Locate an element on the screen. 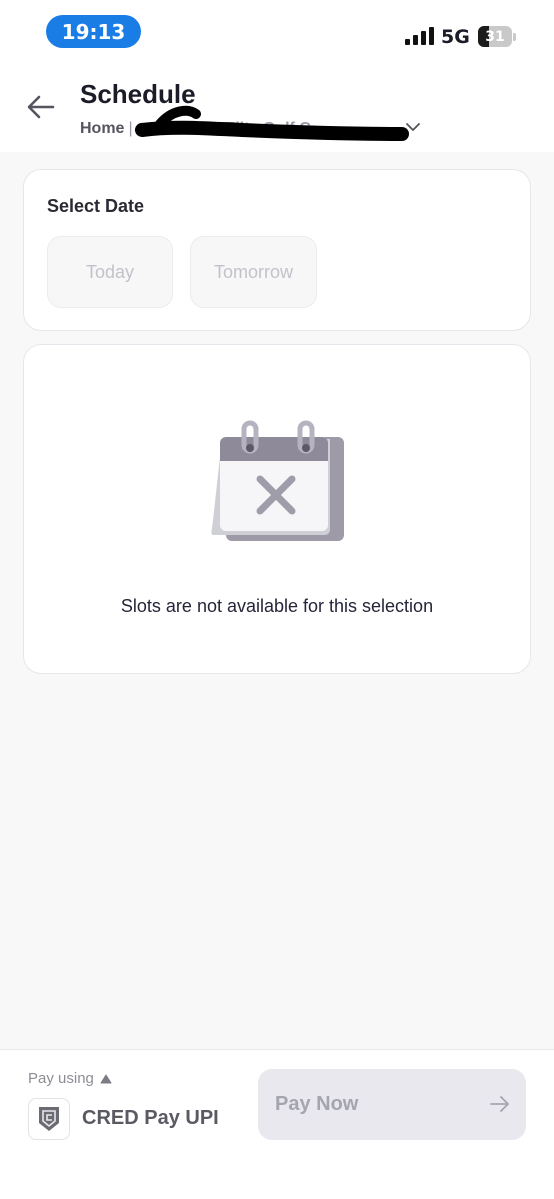 Image resolution: width=554 pixels, height=1199 pixels. breadcrumb-home: Home is located at coordinates (102, 128).